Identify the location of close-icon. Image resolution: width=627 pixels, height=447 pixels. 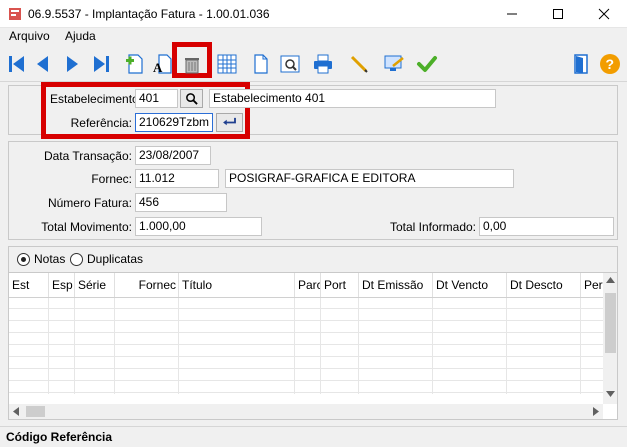
(604, 14).